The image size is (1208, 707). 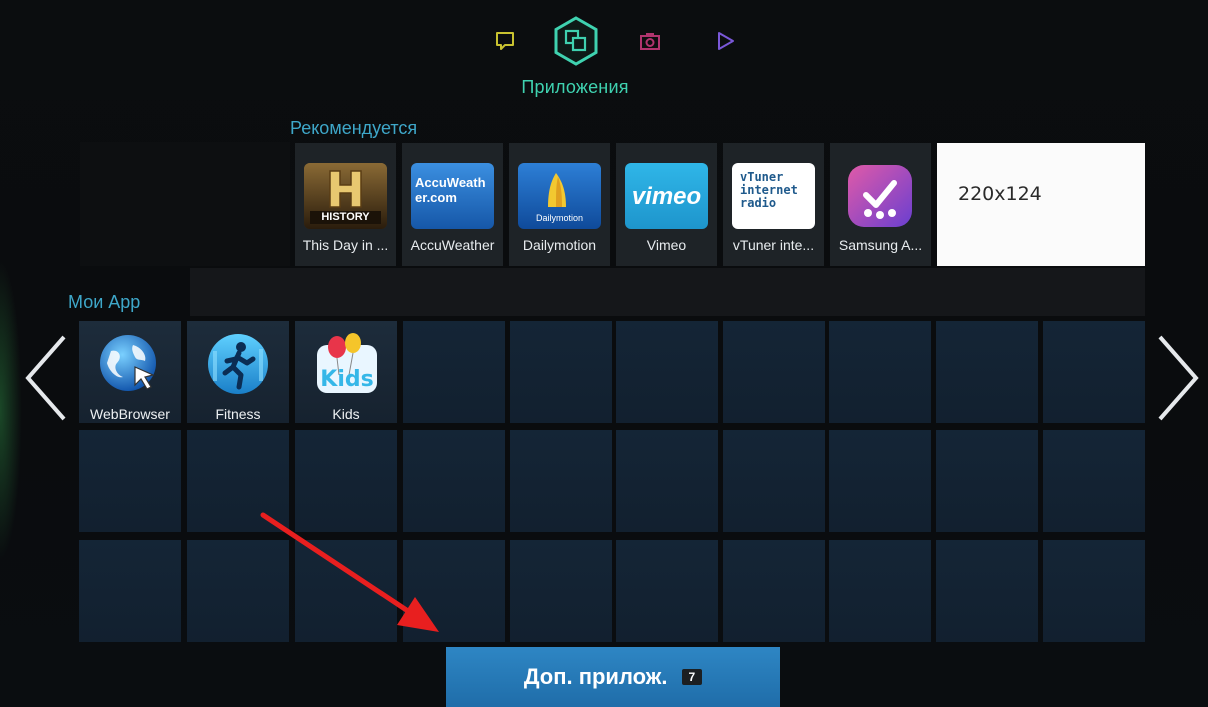 What do you see at coordinates (575, 87) in the screenshot?
I see `section-title: Приложения` at bounding box center [575, 87].